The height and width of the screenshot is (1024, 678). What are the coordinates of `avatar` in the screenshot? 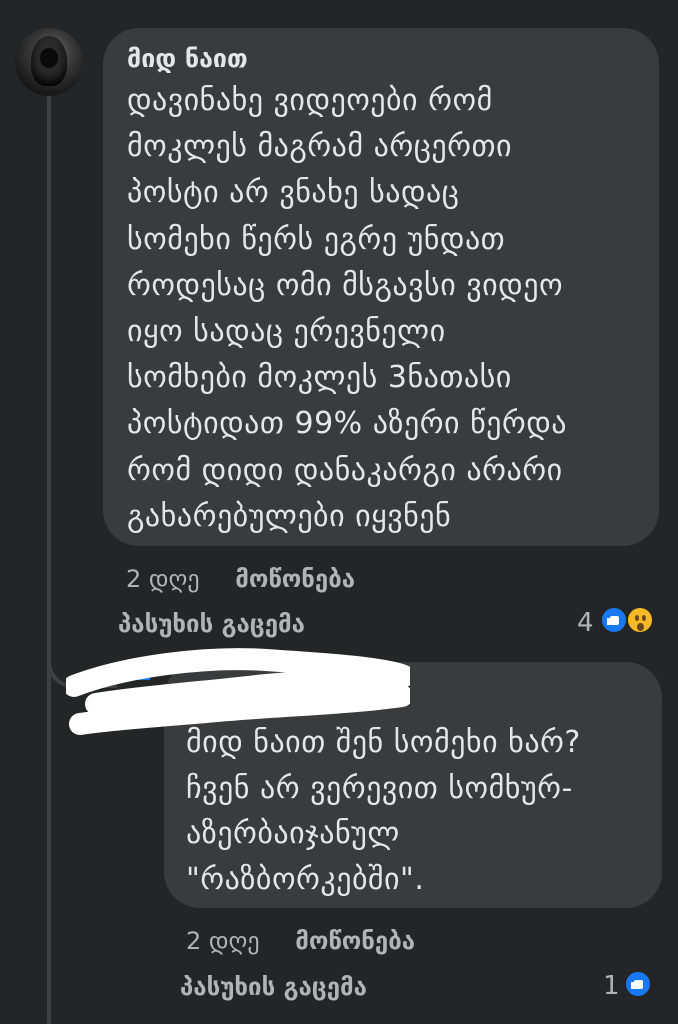 It's located at (49, 62).